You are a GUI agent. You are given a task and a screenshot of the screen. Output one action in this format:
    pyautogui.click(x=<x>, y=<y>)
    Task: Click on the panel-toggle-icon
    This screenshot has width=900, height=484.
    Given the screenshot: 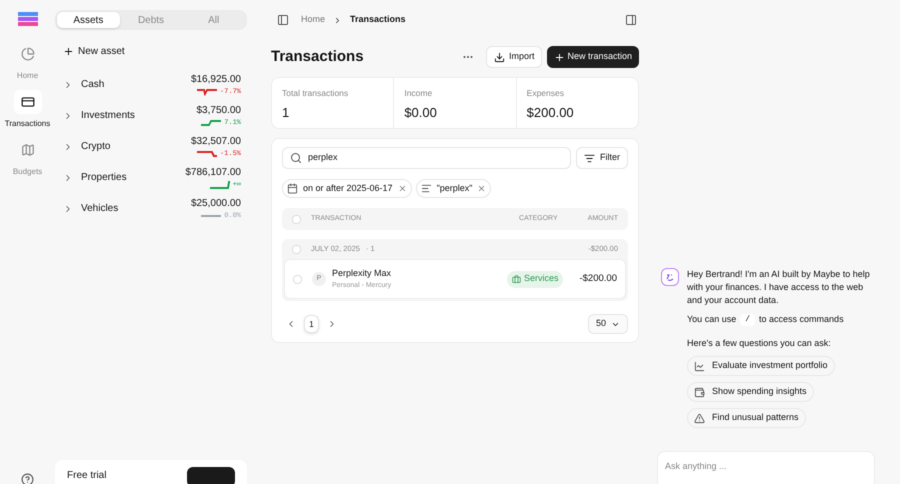 What is the action you would take?
    pyautogui.click(x=631, y=20)
    